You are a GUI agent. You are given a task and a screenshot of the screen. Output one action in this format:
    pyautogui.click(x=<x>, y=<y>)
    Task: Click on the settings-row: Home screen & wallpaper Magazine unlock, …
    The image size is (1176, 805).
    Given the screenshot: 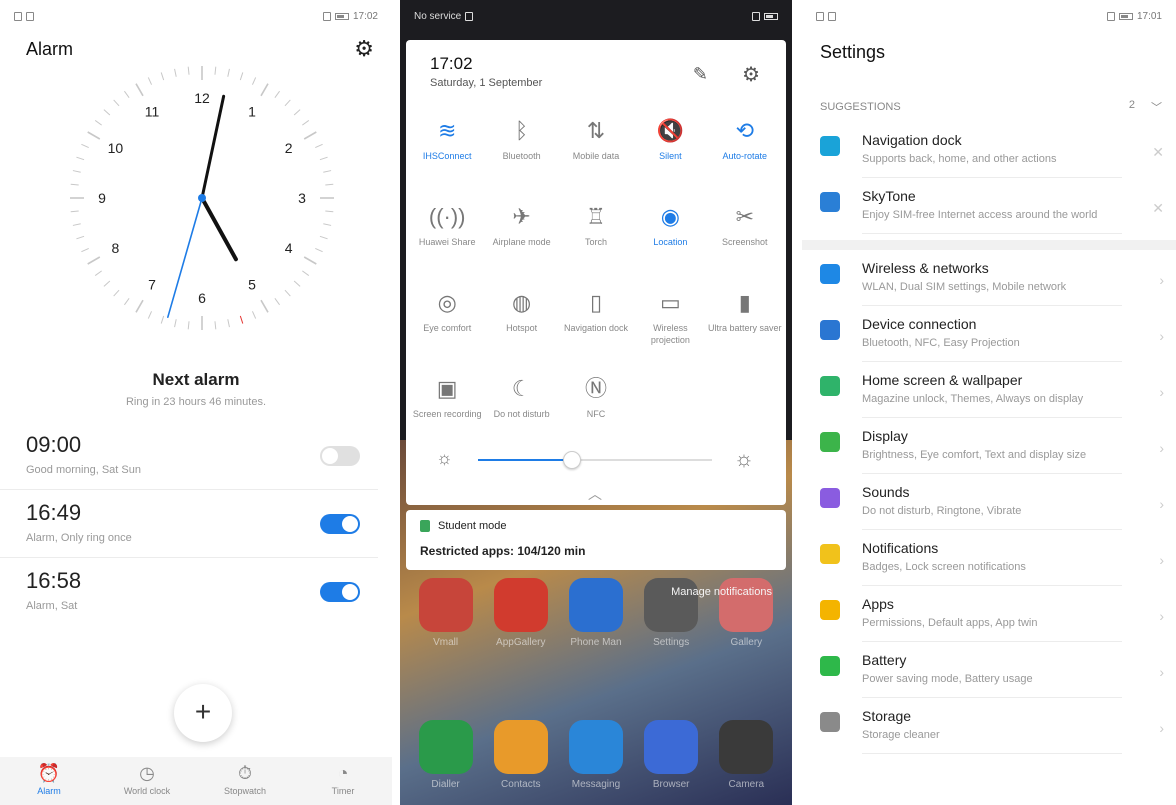 What is the action you would take?
    pyautogui.click(x=989, y=390)
    